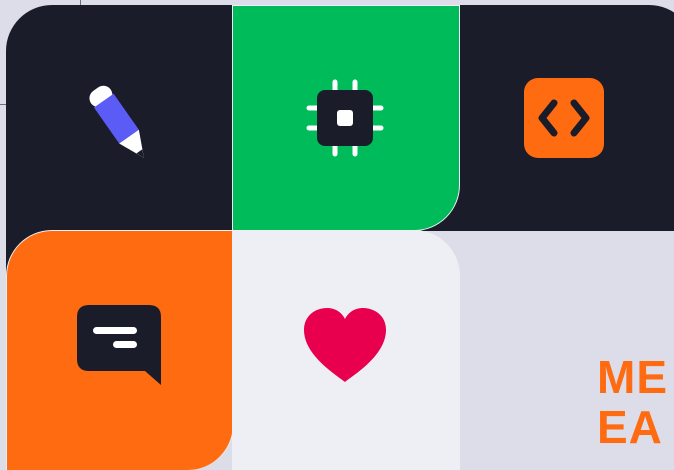 Image resolution: width=674 pixels, height=470 pixels. What do you see at coordinates (630, 427) in the screenshot?
I see `headline-line-2: EA` at bounding box center [630, 427].